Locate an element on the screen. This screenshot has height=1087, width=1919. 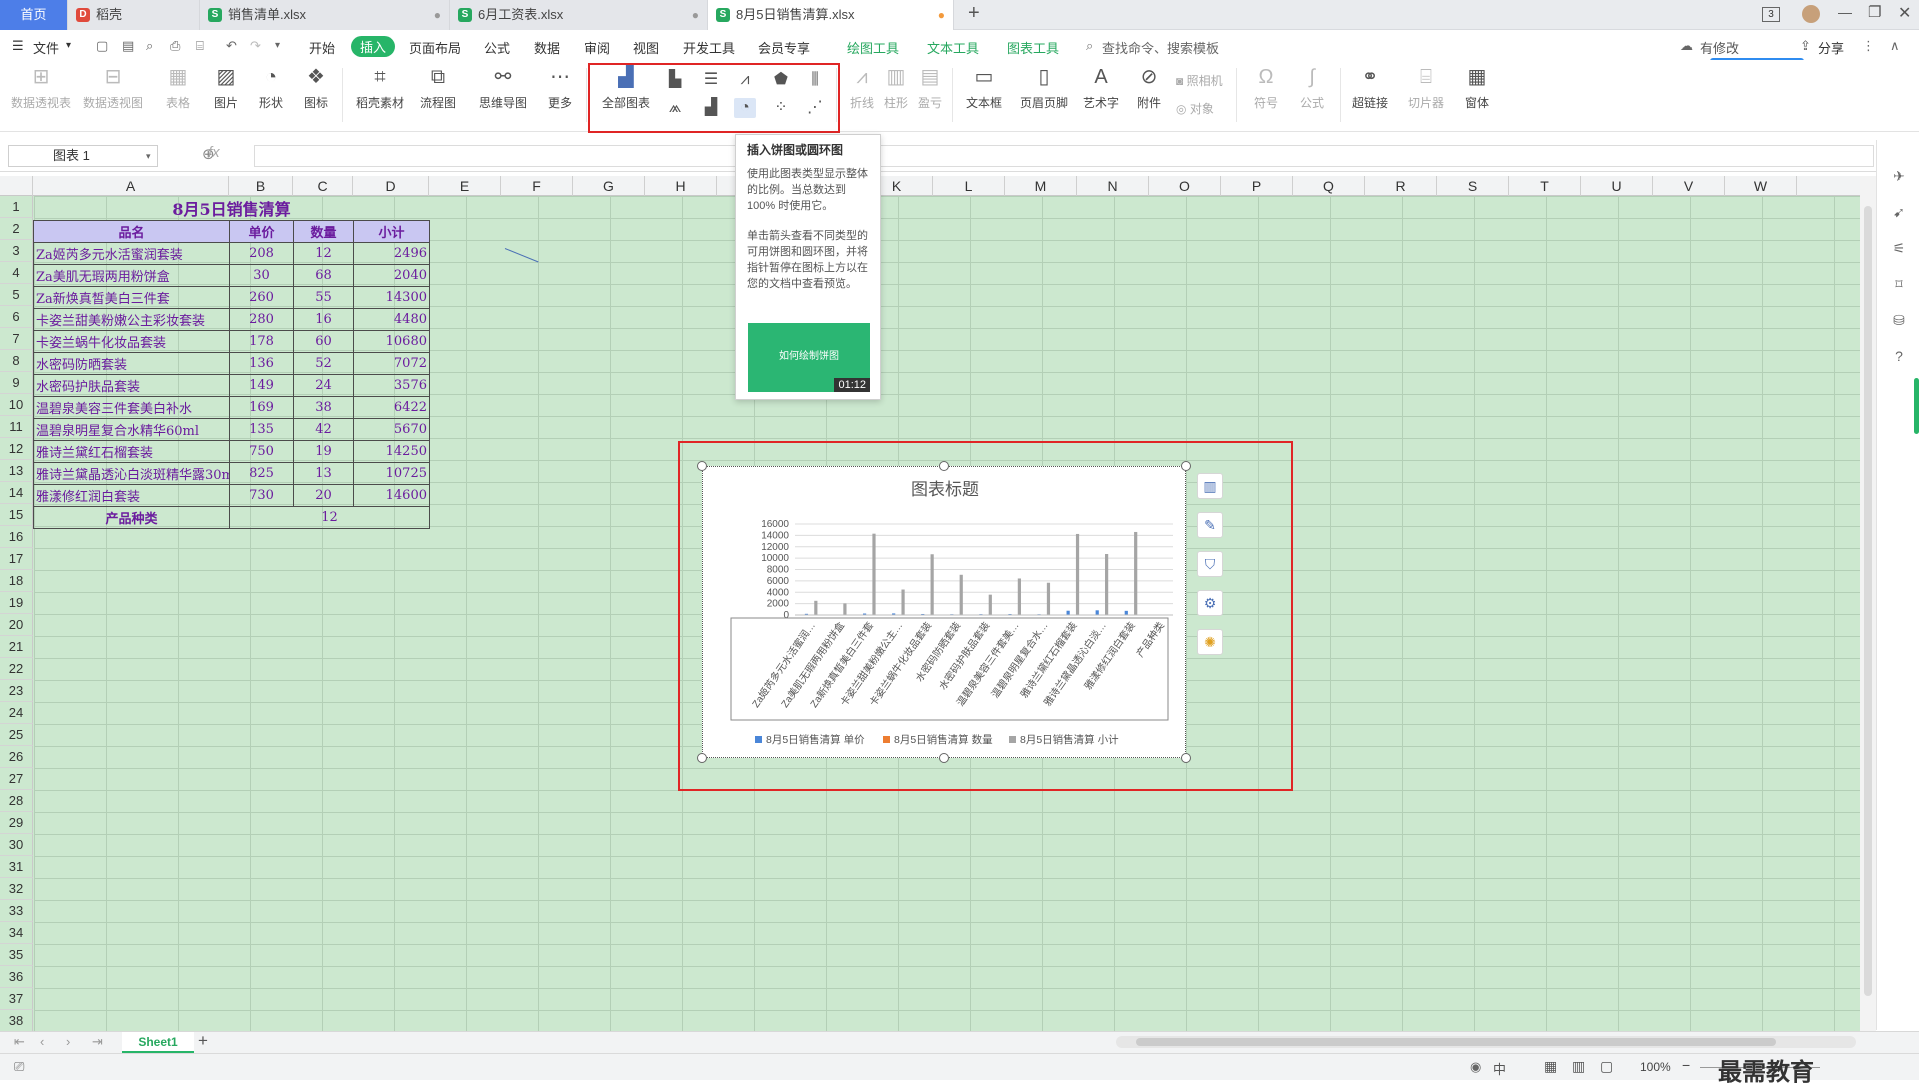
table-cell: 730 is located at coordinates (261, 495).